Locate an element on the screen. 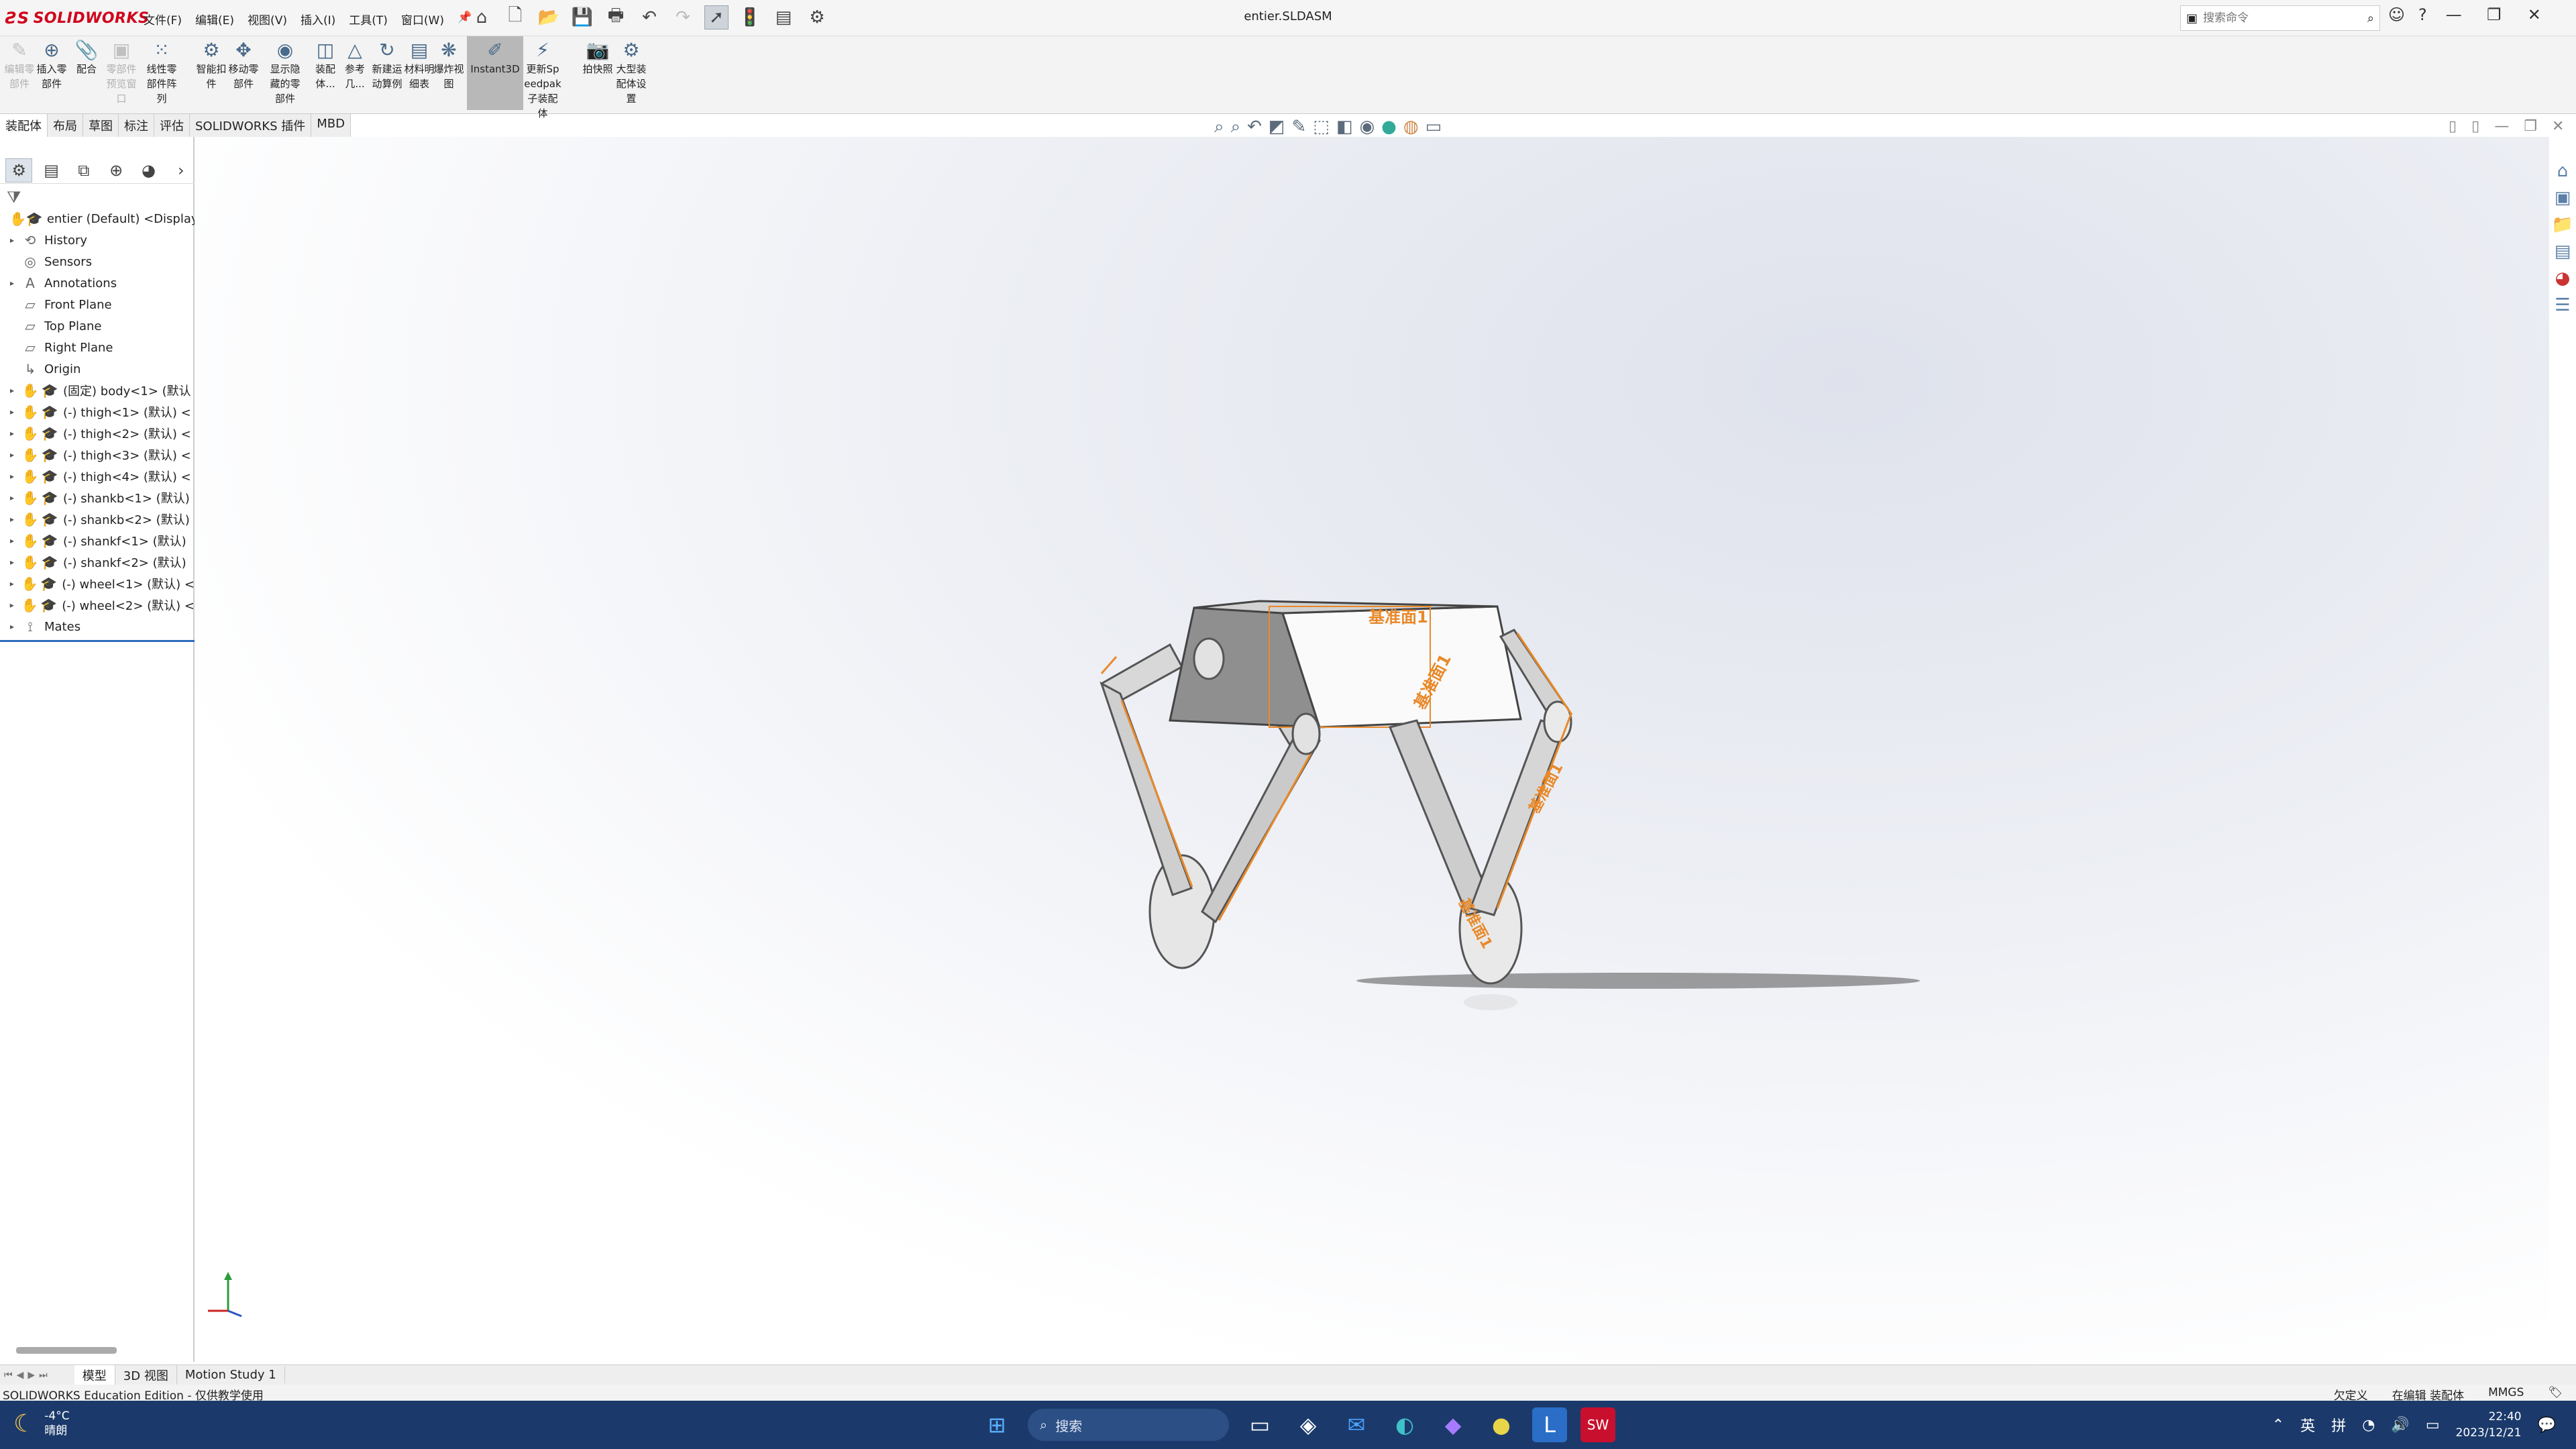 The height and width of the screenshot is (1449, 2576). notification-icon: 💬 is located at coordinates (2547, 1425).